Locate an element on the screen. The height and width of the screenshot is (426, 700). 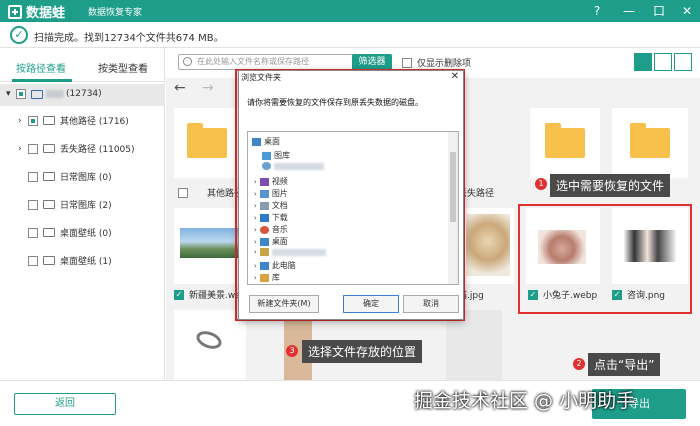
dialog-scrollbar is located at coordinates (453, 208).